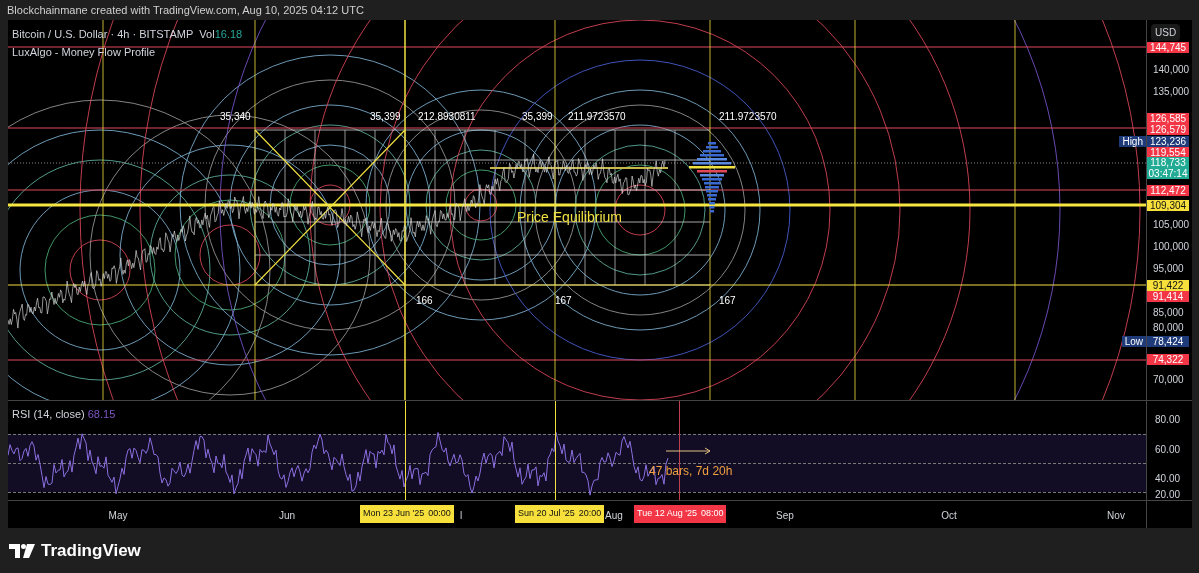  What do you see at coordinates (185, 10) in the screenshot?
I see `attribution-text: Blockchainmane created with TradingView.com, Aug 10, 2025 04:12 UTC` at bounding box center [185, 10].